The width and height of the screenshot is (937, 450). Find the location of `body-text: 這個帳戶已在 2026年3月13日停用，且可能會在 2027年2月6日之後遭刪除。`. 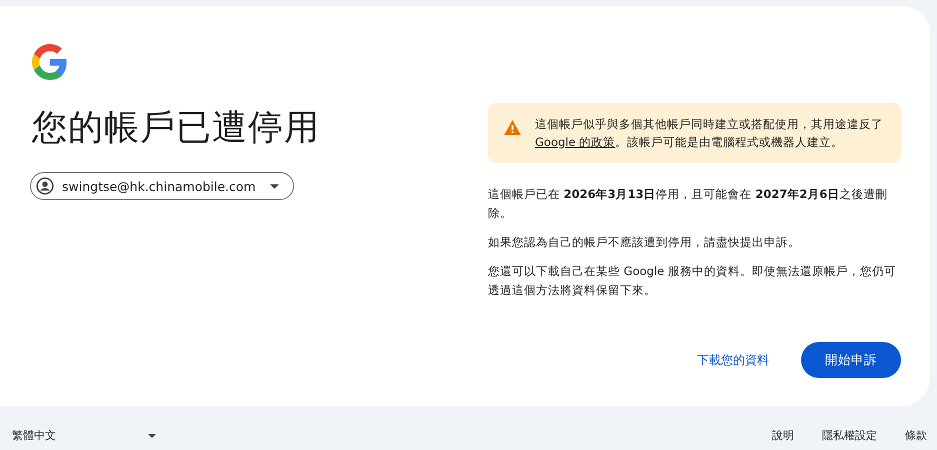

body-text: 這個帳戶已在 2026年3月13日停用，且可能會在 2027年2月6日之後遭刪除。 is located at coordinates (688, 204).